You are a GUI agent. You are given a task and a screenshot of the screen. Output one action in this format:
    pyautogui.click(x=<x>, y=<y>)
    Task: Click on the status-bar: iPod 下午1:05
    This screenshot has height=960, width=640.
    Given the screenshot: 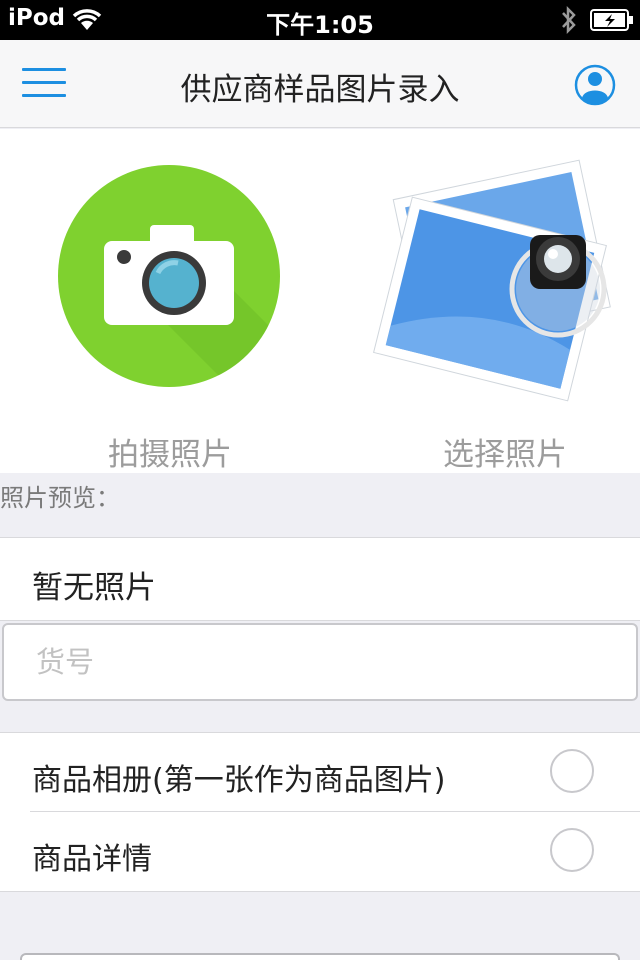 What is the action you would take?
    pyautogui.click(x=320, y=20)
    